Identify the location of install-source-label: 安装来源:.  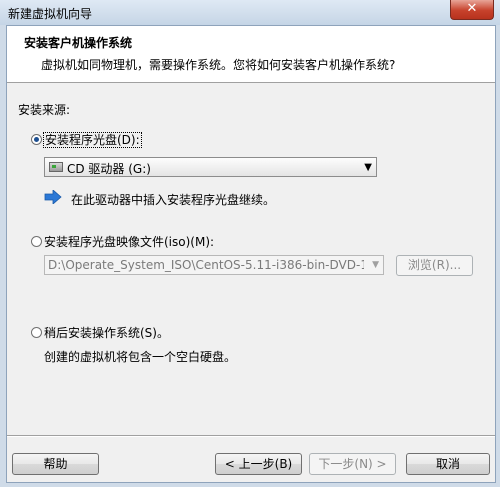
(44, 110).